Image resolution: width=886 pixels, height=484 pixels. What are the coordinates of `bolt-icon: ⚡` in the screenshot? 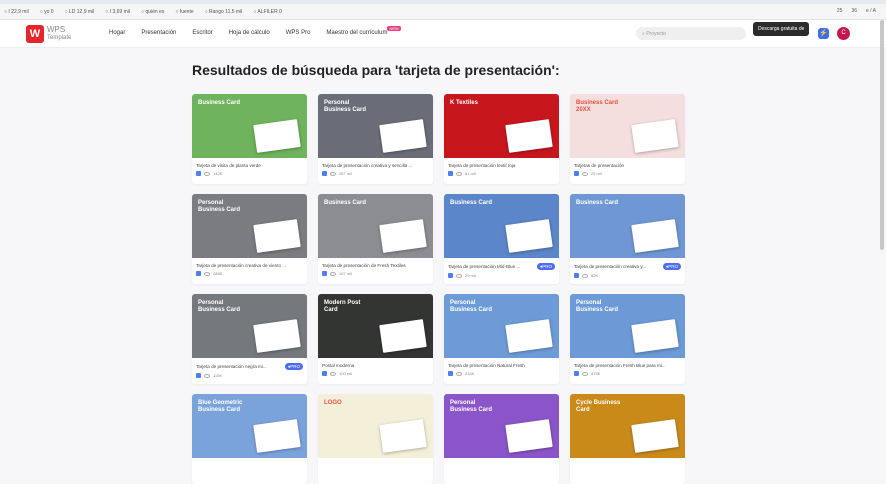 It's located at (823, 33).